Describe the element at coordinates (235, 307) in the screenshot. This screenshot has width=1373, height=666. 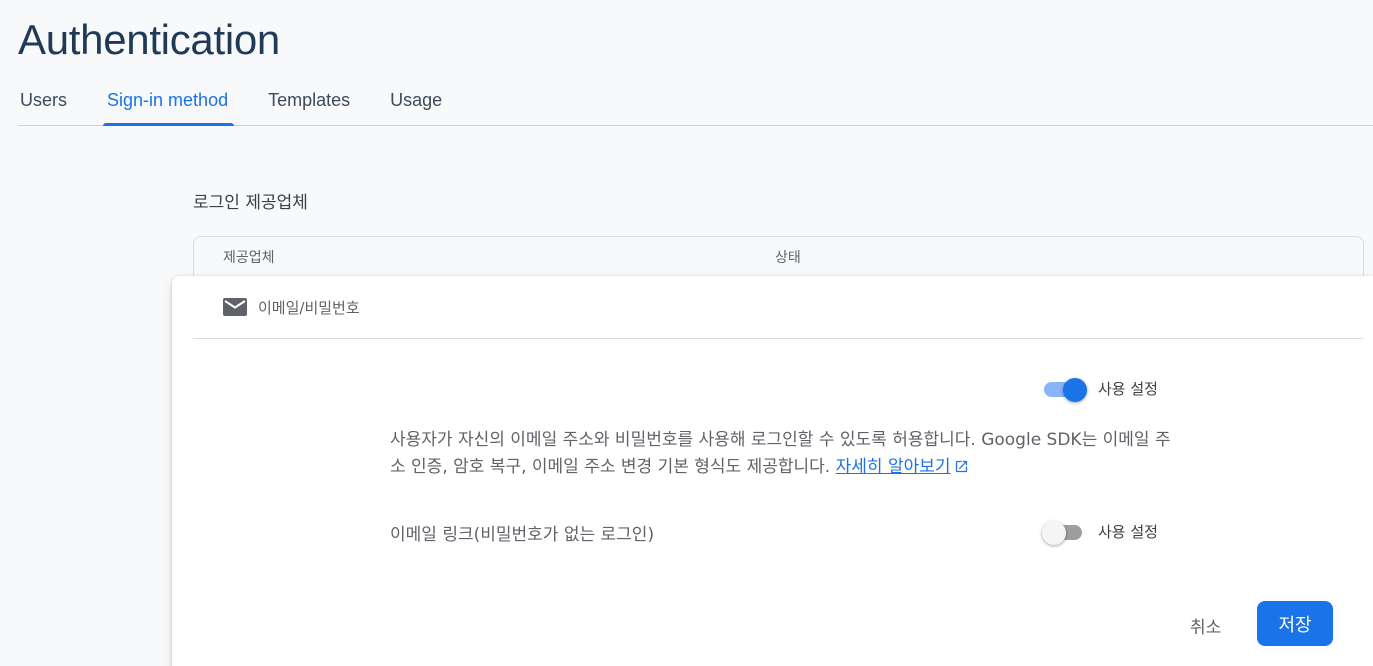
I see `mail-icon` at that location.